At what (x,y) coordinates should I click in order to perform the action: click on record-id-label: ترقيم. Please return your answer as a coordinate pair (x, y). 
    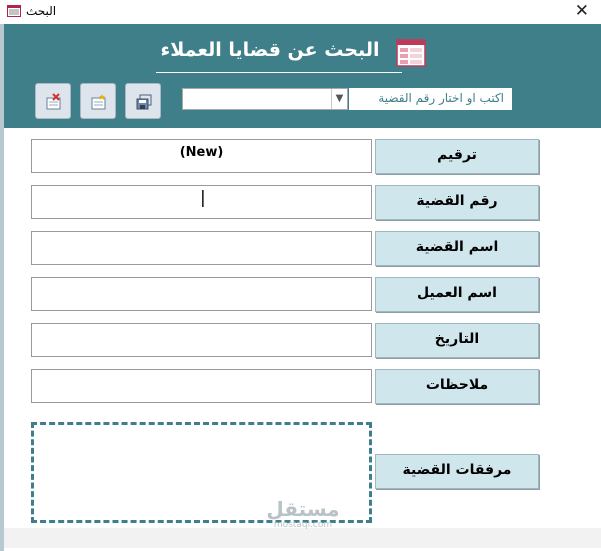
    Looking at the image, I should click on (457, 156).